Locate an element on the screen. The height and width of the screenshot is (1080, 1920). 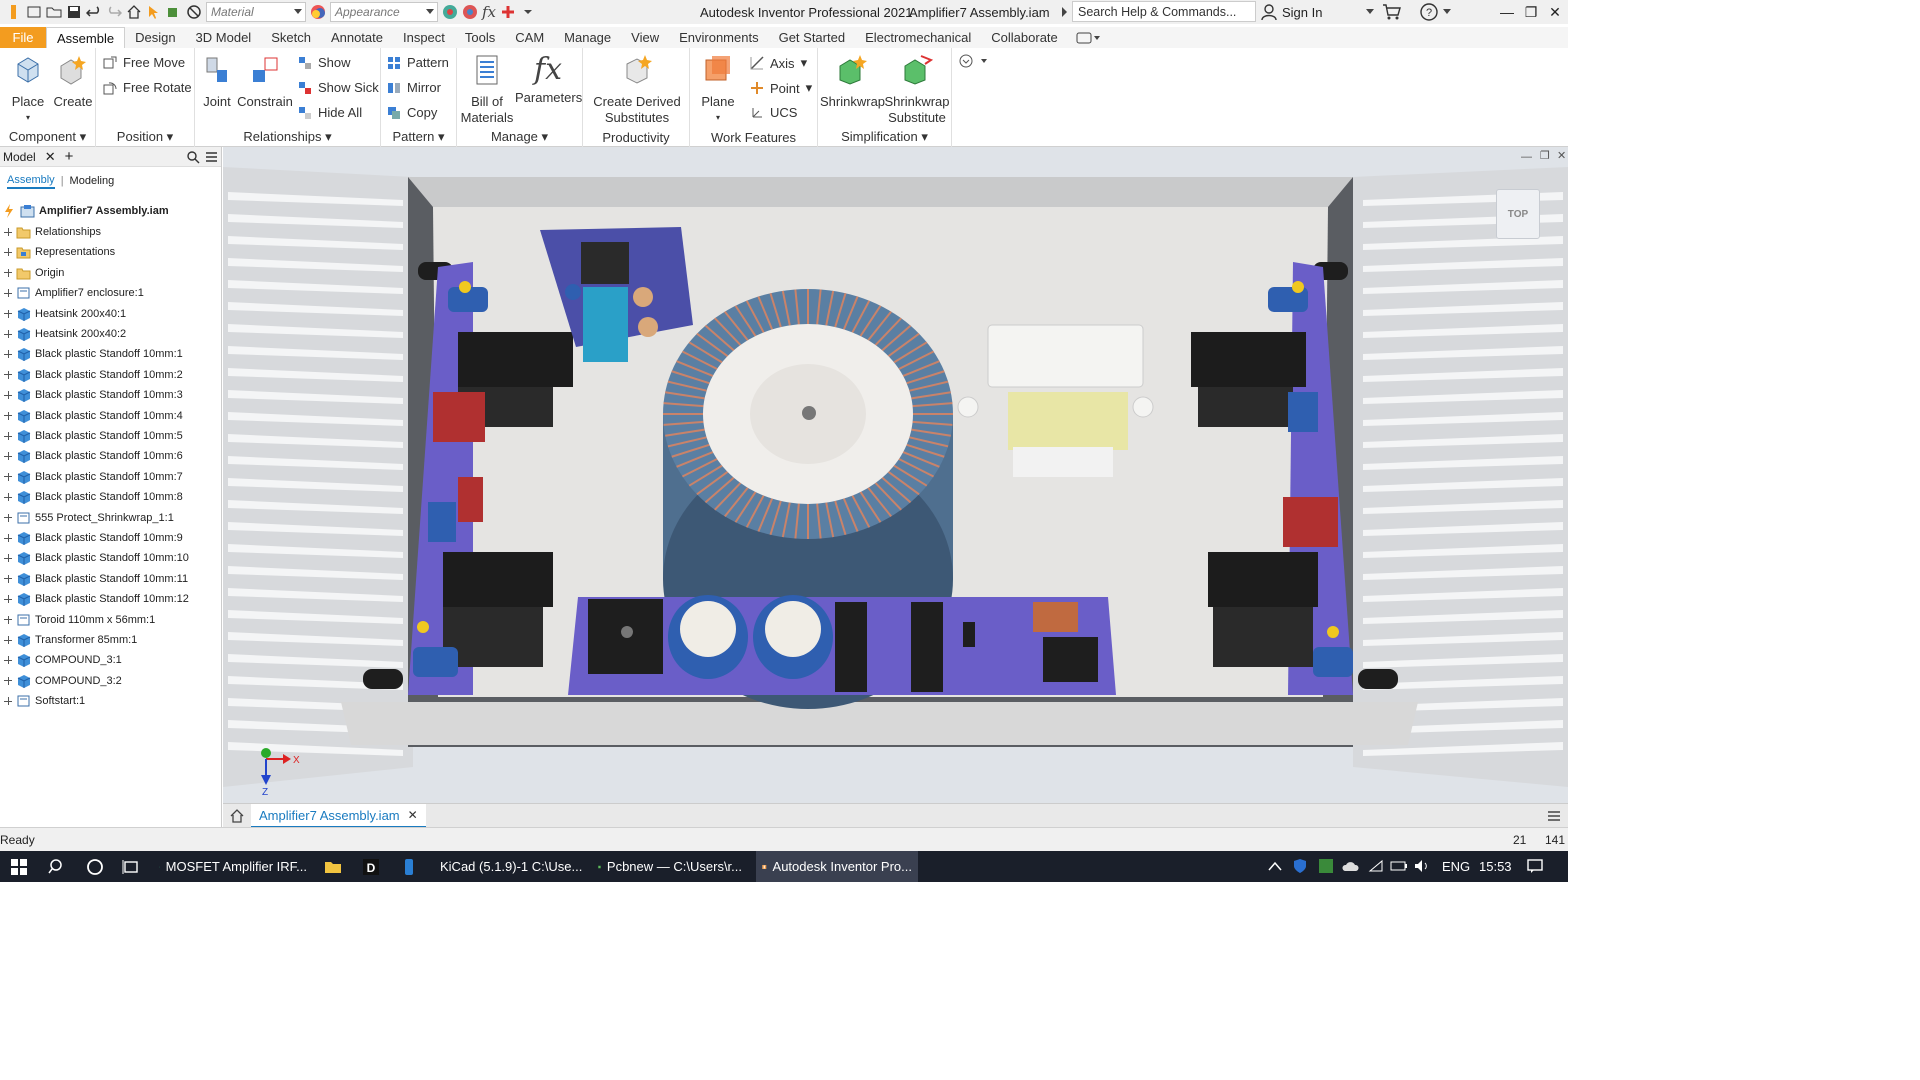
tab-electromechanical: Electromechanical is located at coordinates (918, 37).